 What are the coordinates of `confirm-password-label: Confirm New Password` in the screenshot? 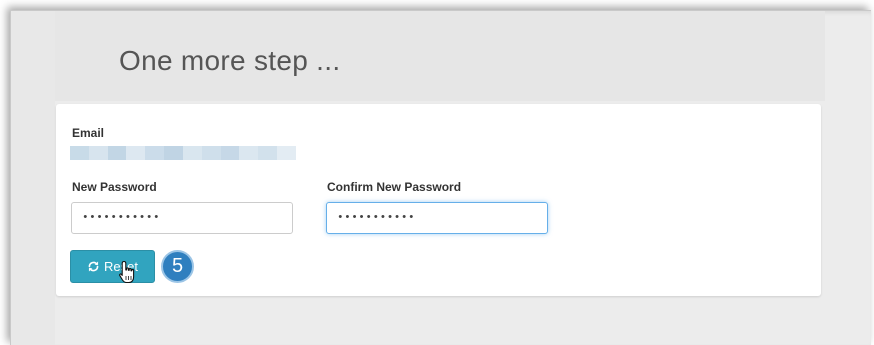 It's located at (394, 187).